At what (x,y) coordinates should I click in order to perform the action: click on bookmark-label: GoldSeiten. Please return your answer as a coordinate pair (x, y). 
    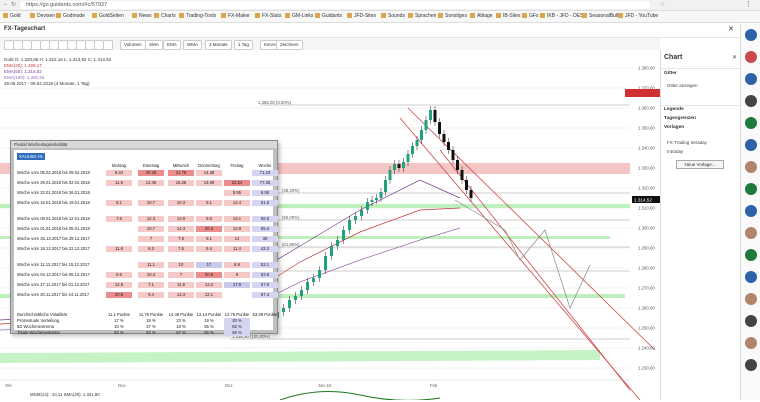
    Looking at the image, I should click on (111, 16).